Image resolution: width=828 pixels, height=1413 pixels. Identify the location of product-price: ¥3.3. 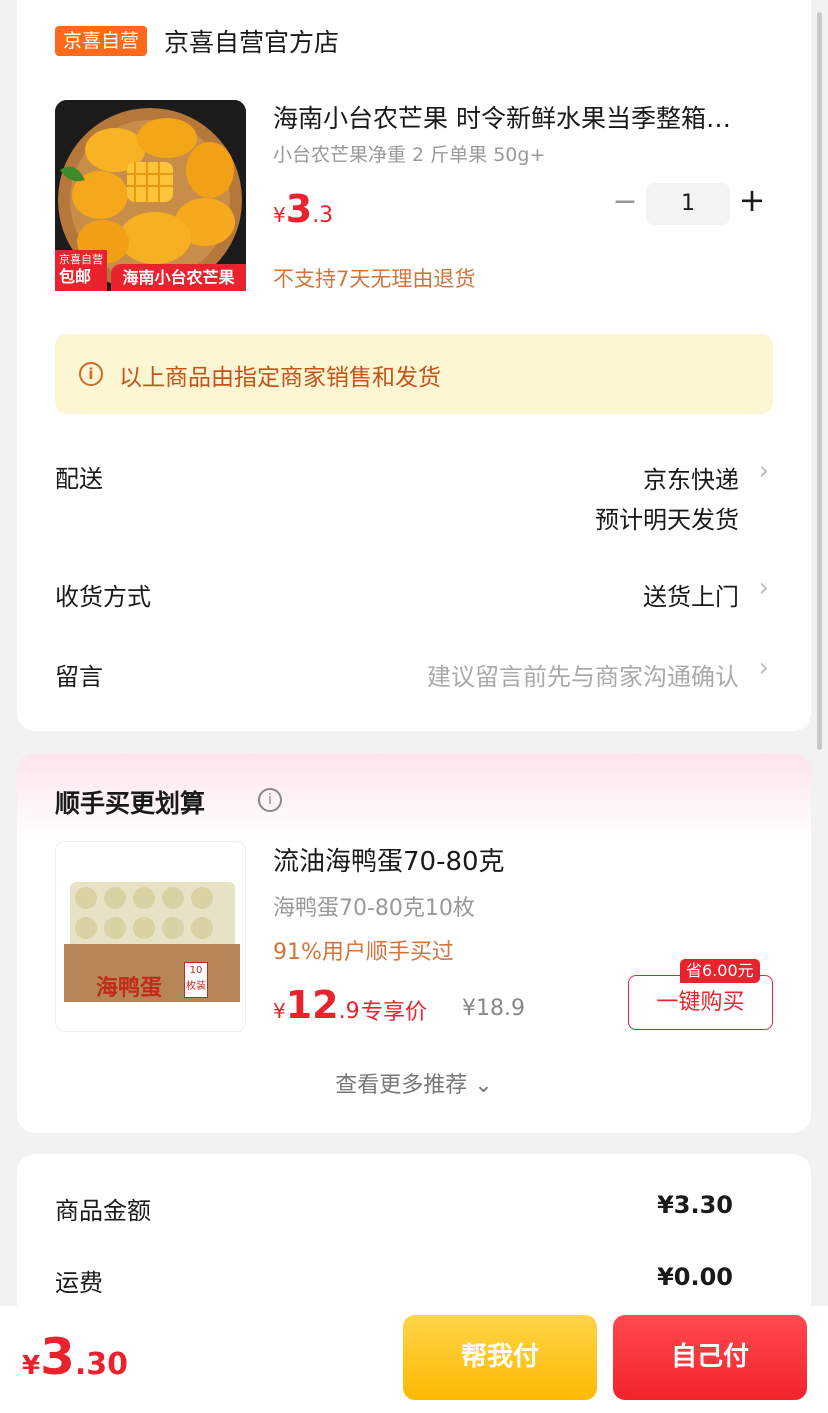
(303, 209).